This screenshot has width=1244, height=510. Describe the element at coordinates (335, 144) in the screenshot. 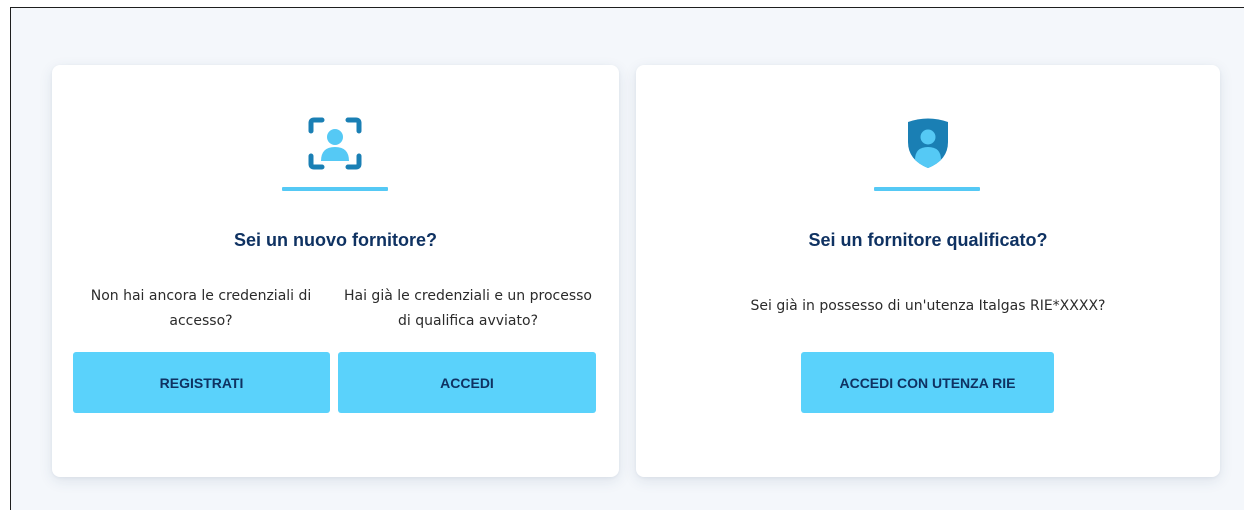

I see `user-scan-icon` at that location.